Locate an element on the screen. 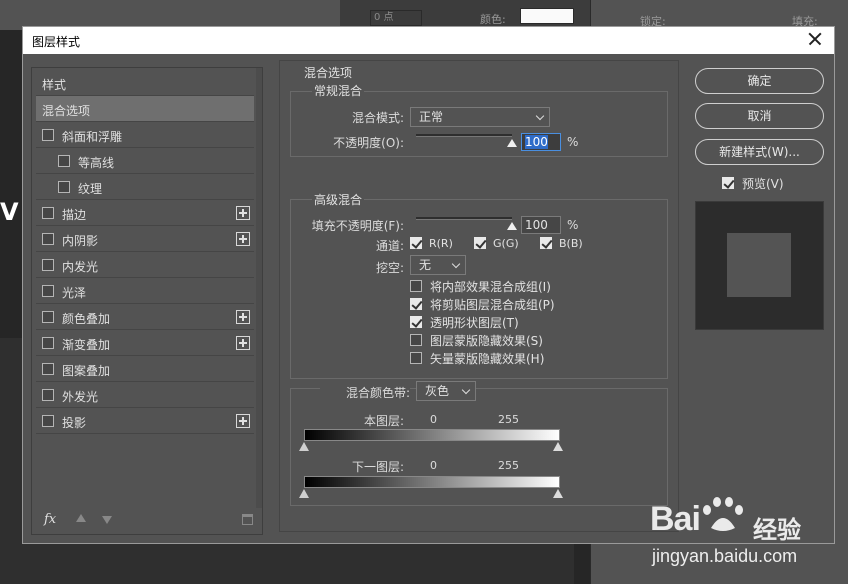  style-item: 描边 is located at coordinates (145, 213).